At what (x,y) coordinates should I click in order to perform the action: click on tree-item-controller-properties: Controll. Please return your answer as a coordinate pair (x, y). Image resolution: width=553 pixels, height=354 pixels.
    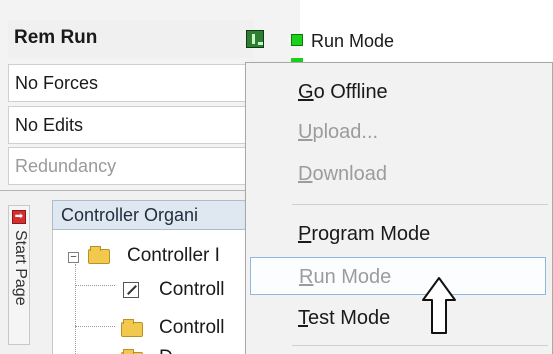
    Looking at the image, I should click on (191, 290).